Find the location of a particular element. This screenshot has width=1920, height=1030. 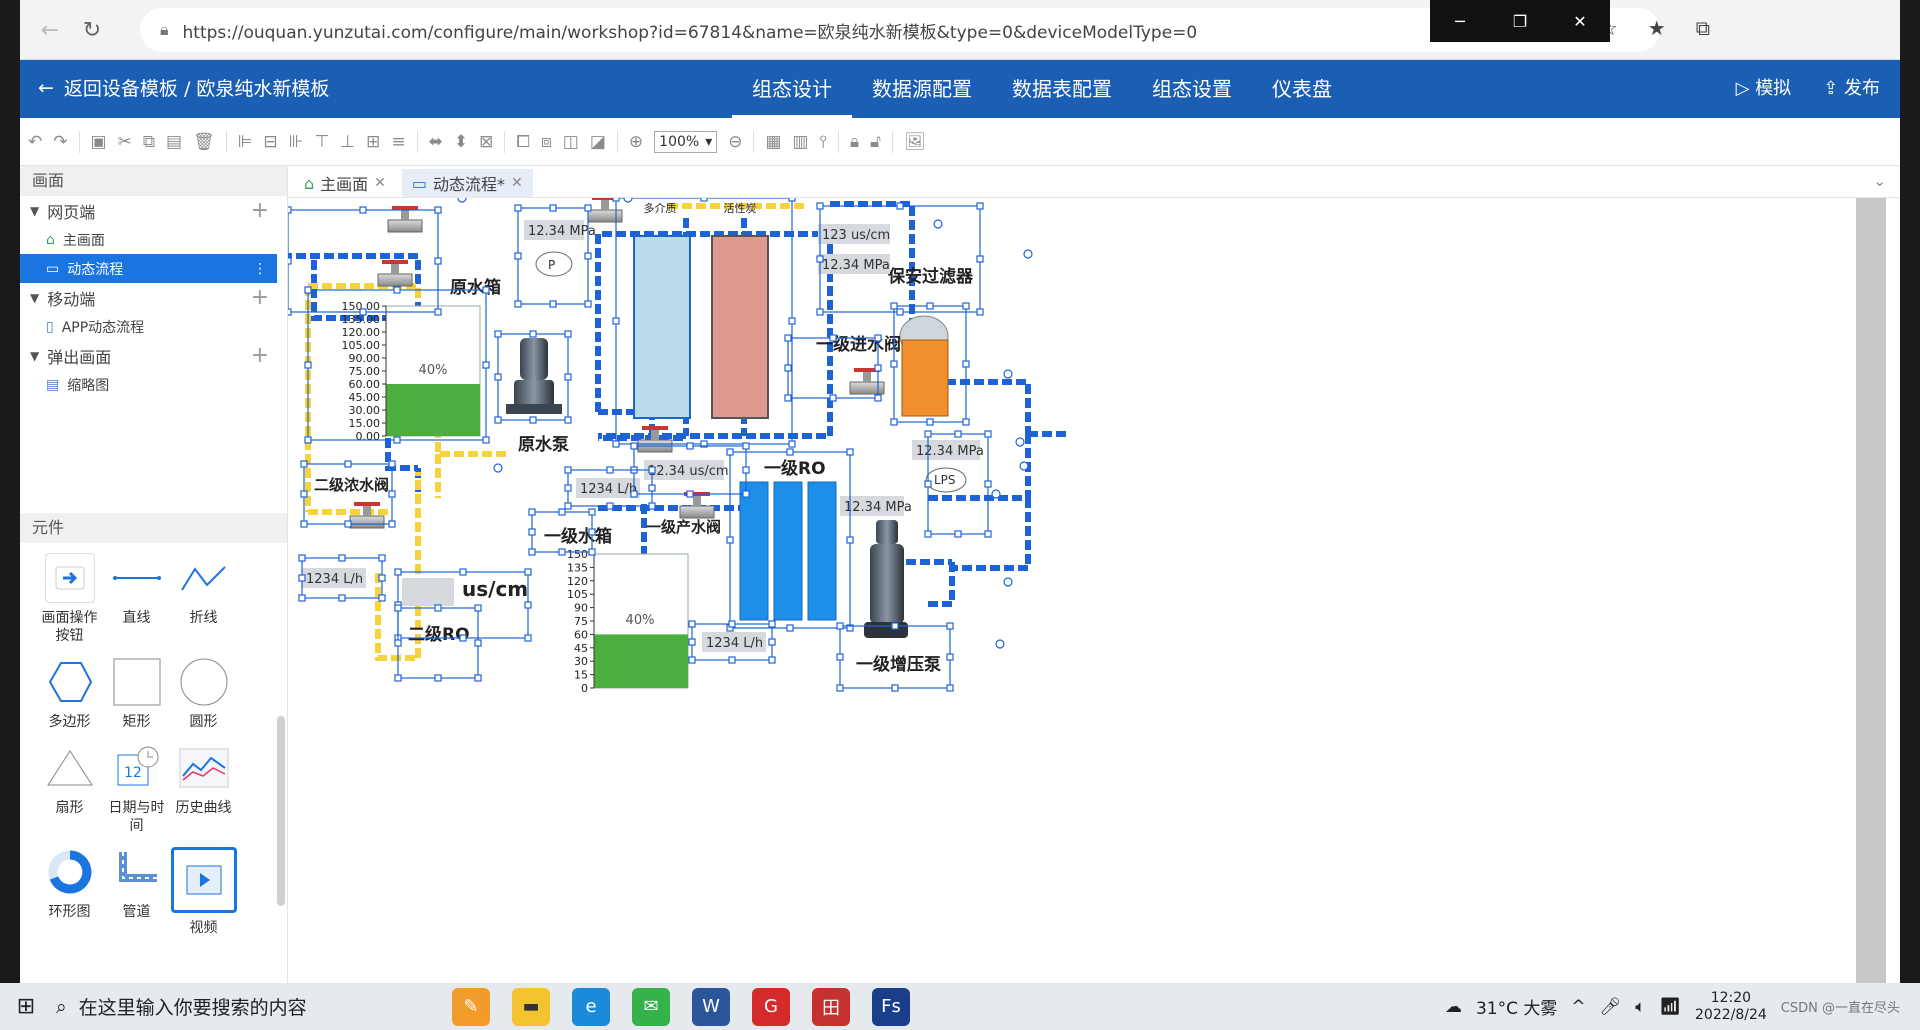

align-middle-icon: ⊞ is located at coordinates (373, 142).